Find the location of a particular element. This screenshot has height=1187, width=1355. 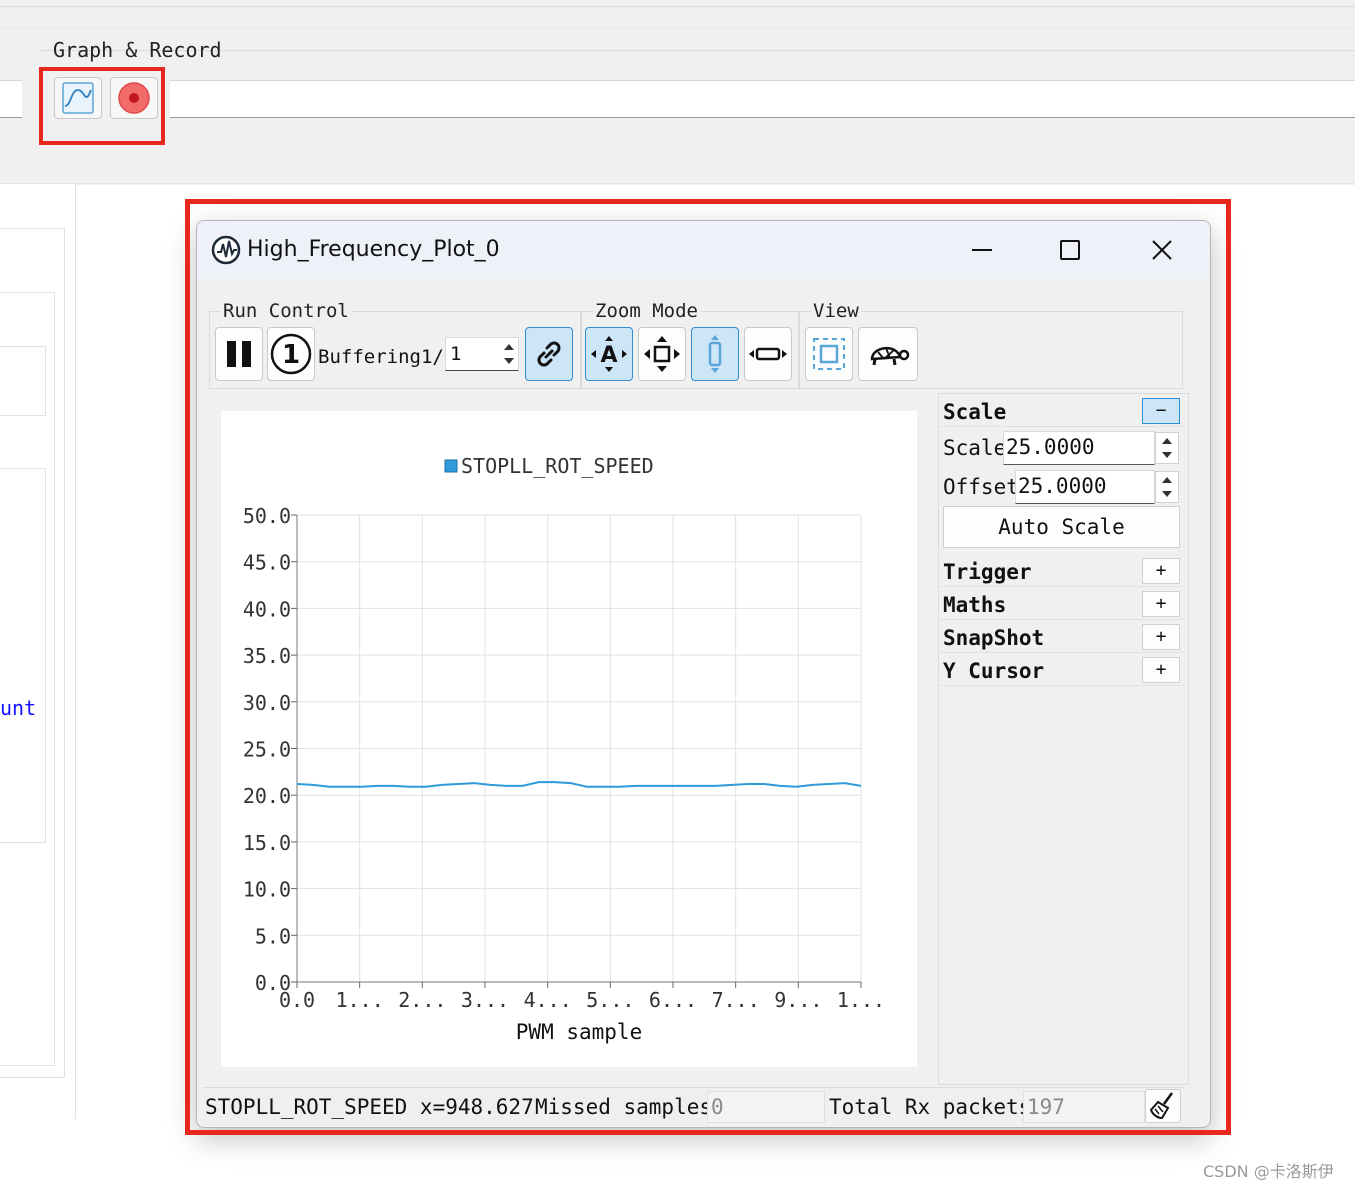

group-frame-line is located at coordinates (697, 50).